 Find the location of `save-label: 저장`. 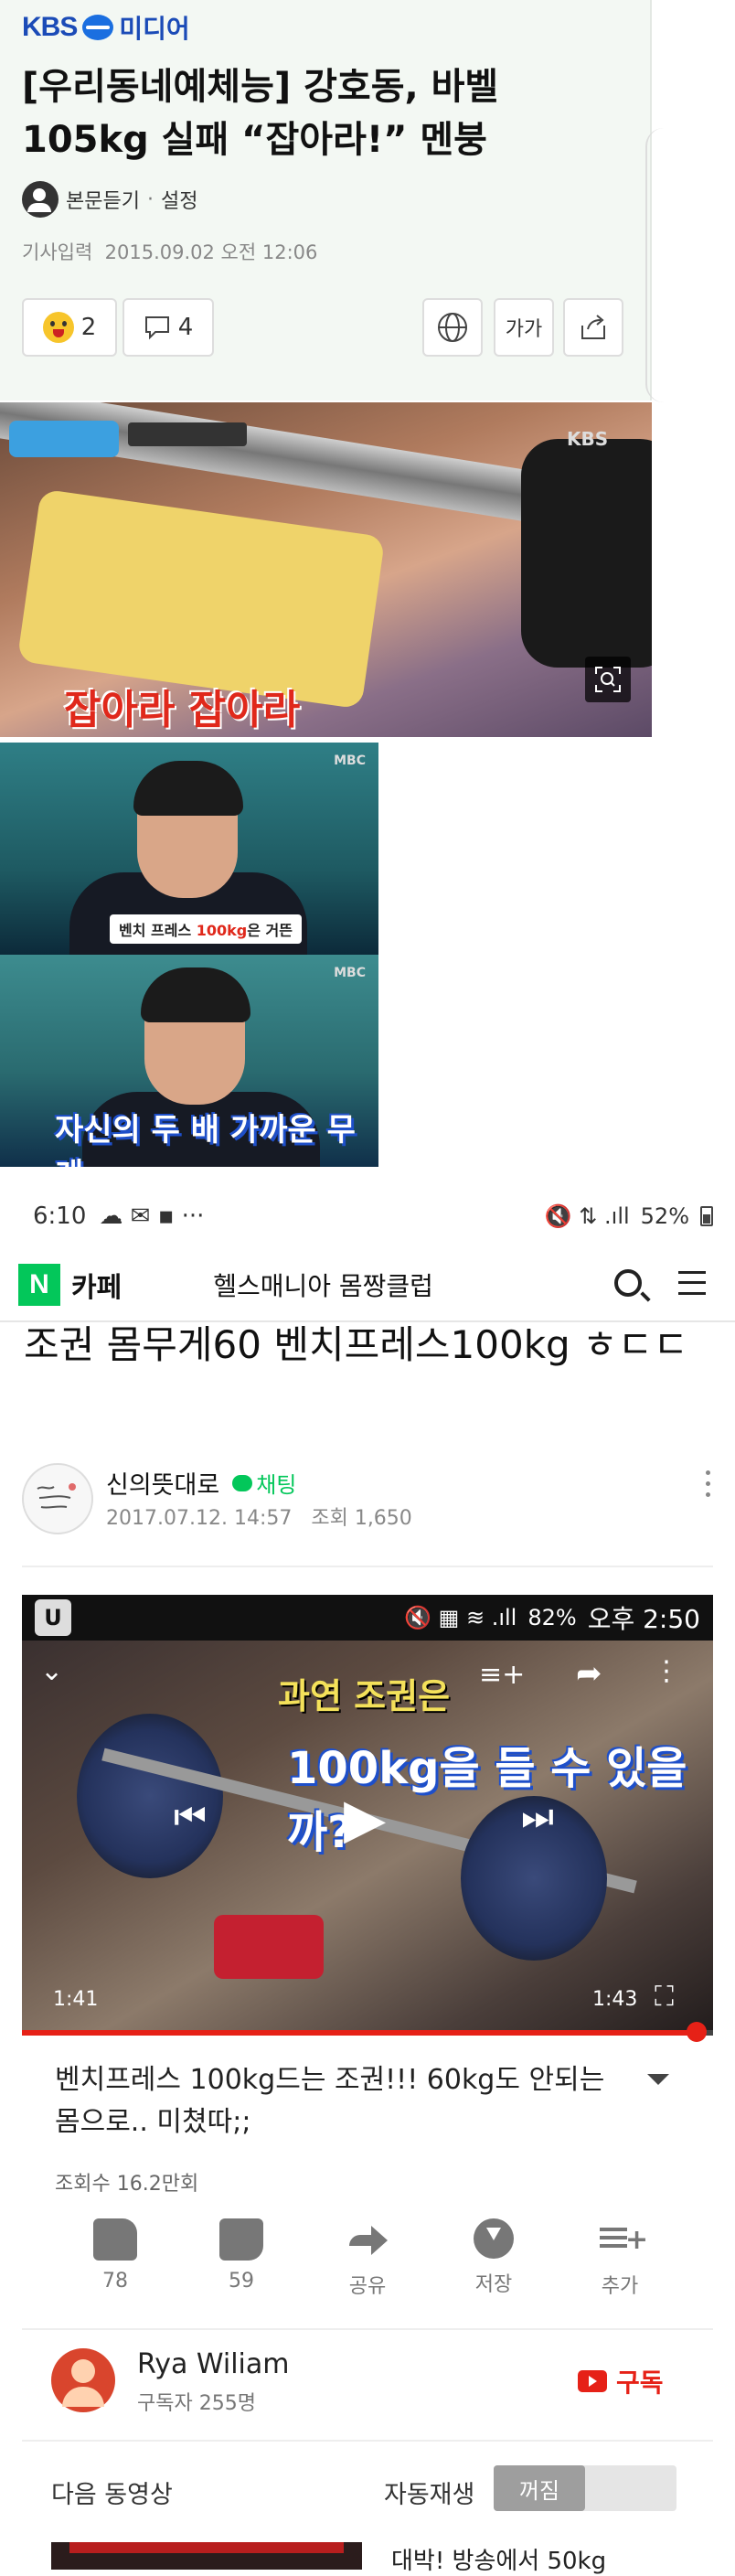

save-label: 저장 is located at coordinates (493, 2284).